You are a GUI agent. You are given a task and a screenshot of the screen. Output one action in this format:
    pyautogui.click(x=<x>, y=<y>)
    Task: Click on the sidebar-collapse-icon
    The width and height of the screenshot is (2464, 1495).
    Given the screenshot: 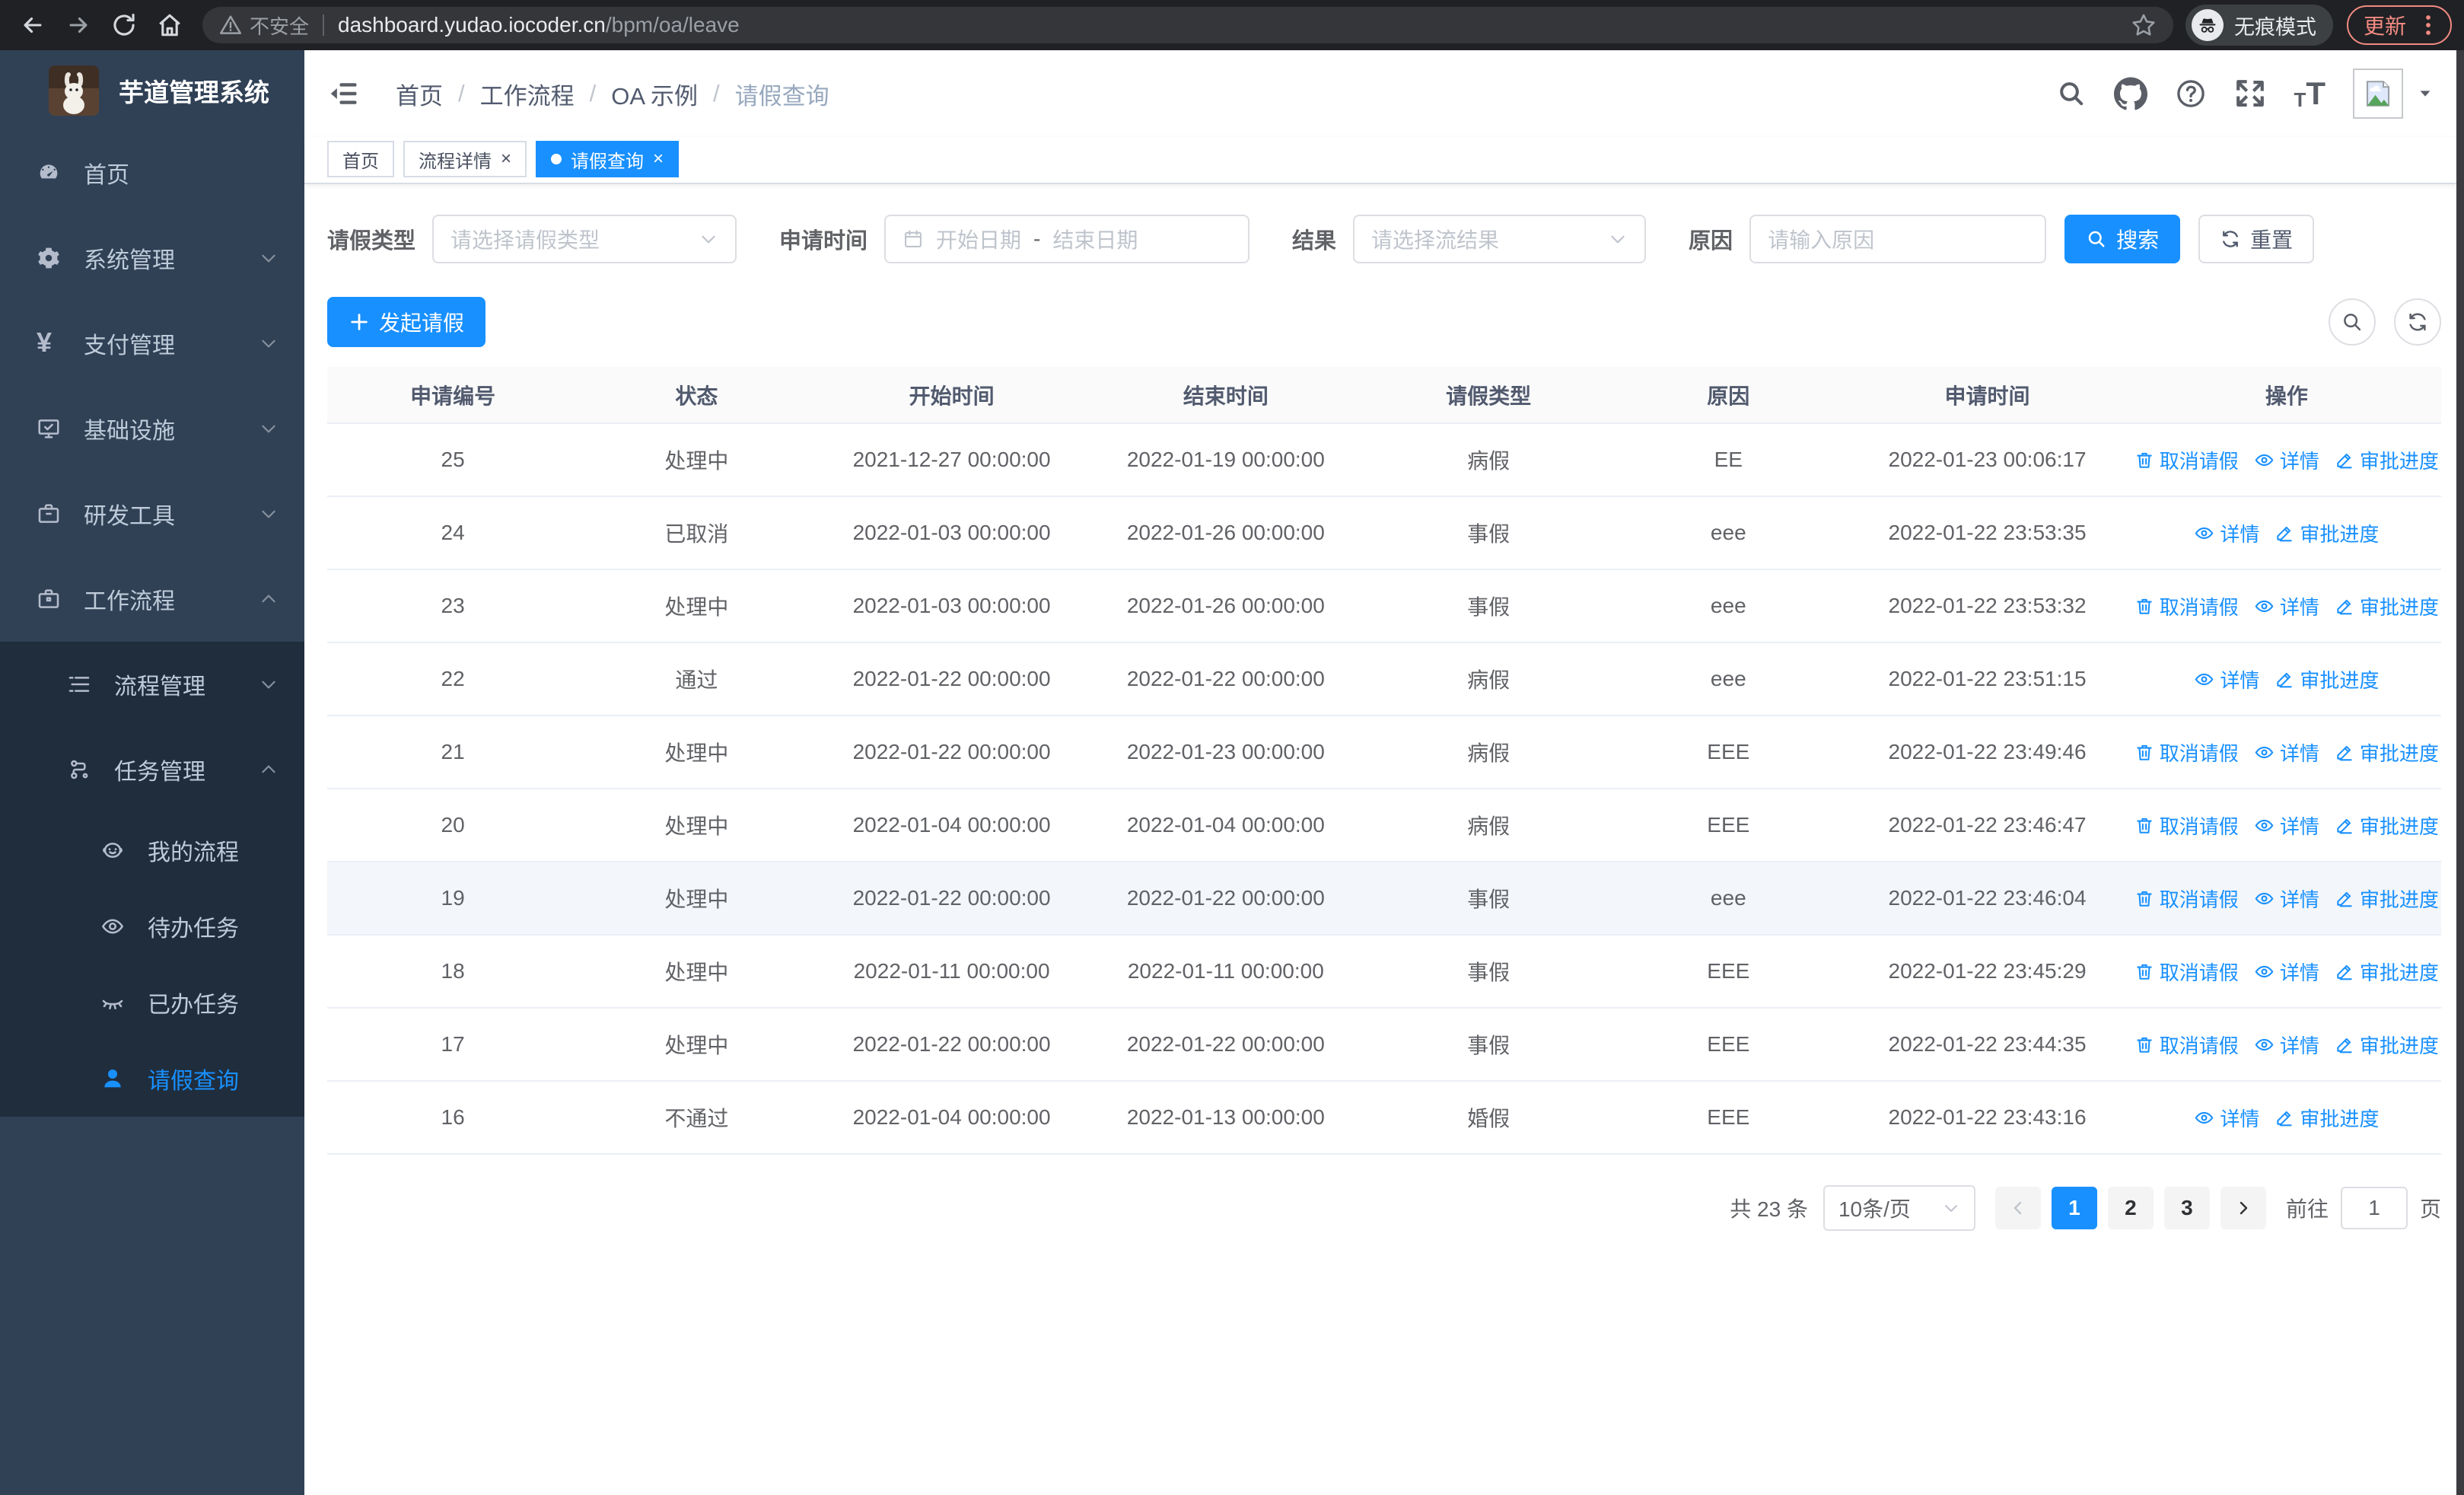 What is the action you would take?
    pyautogui.click(x=344, y=94)
    